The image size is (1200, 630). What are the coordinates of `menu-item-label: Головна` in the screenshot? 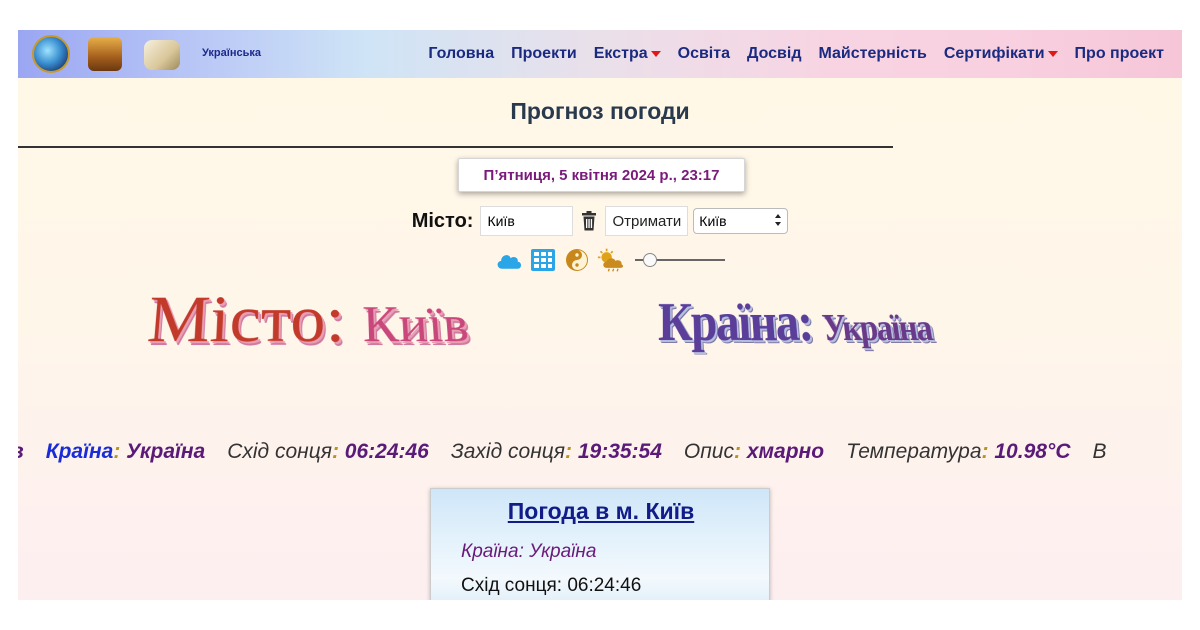 It's located at (461, 54).